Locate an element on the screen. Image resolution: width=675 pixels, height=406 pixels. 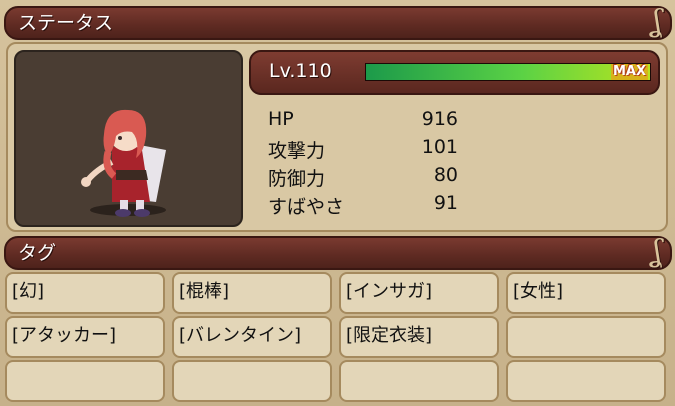
level-gauge-fill is located at coordinates (508, 72).